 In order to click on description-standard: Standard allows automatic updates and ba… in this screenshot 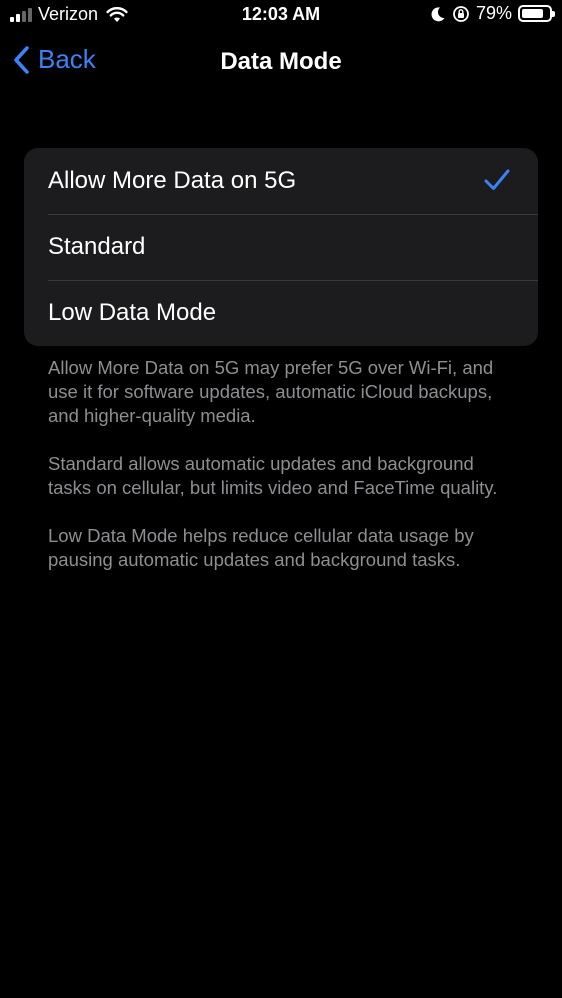, I will do `click(273, 475)`.